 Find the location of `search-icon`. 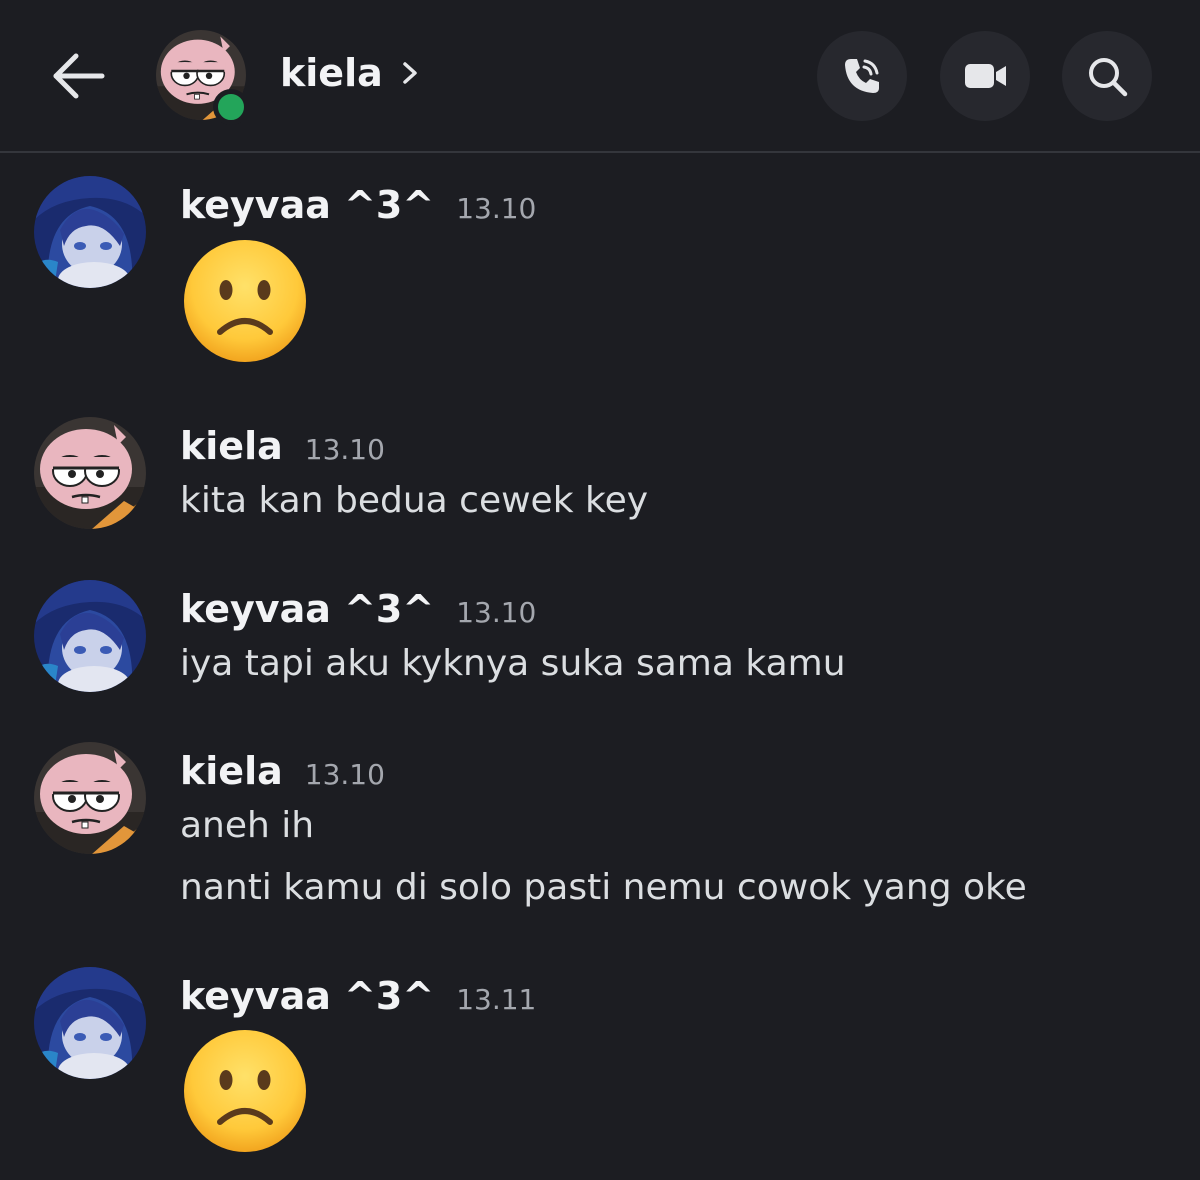

search-icon is located at coordinates (1108, 77).